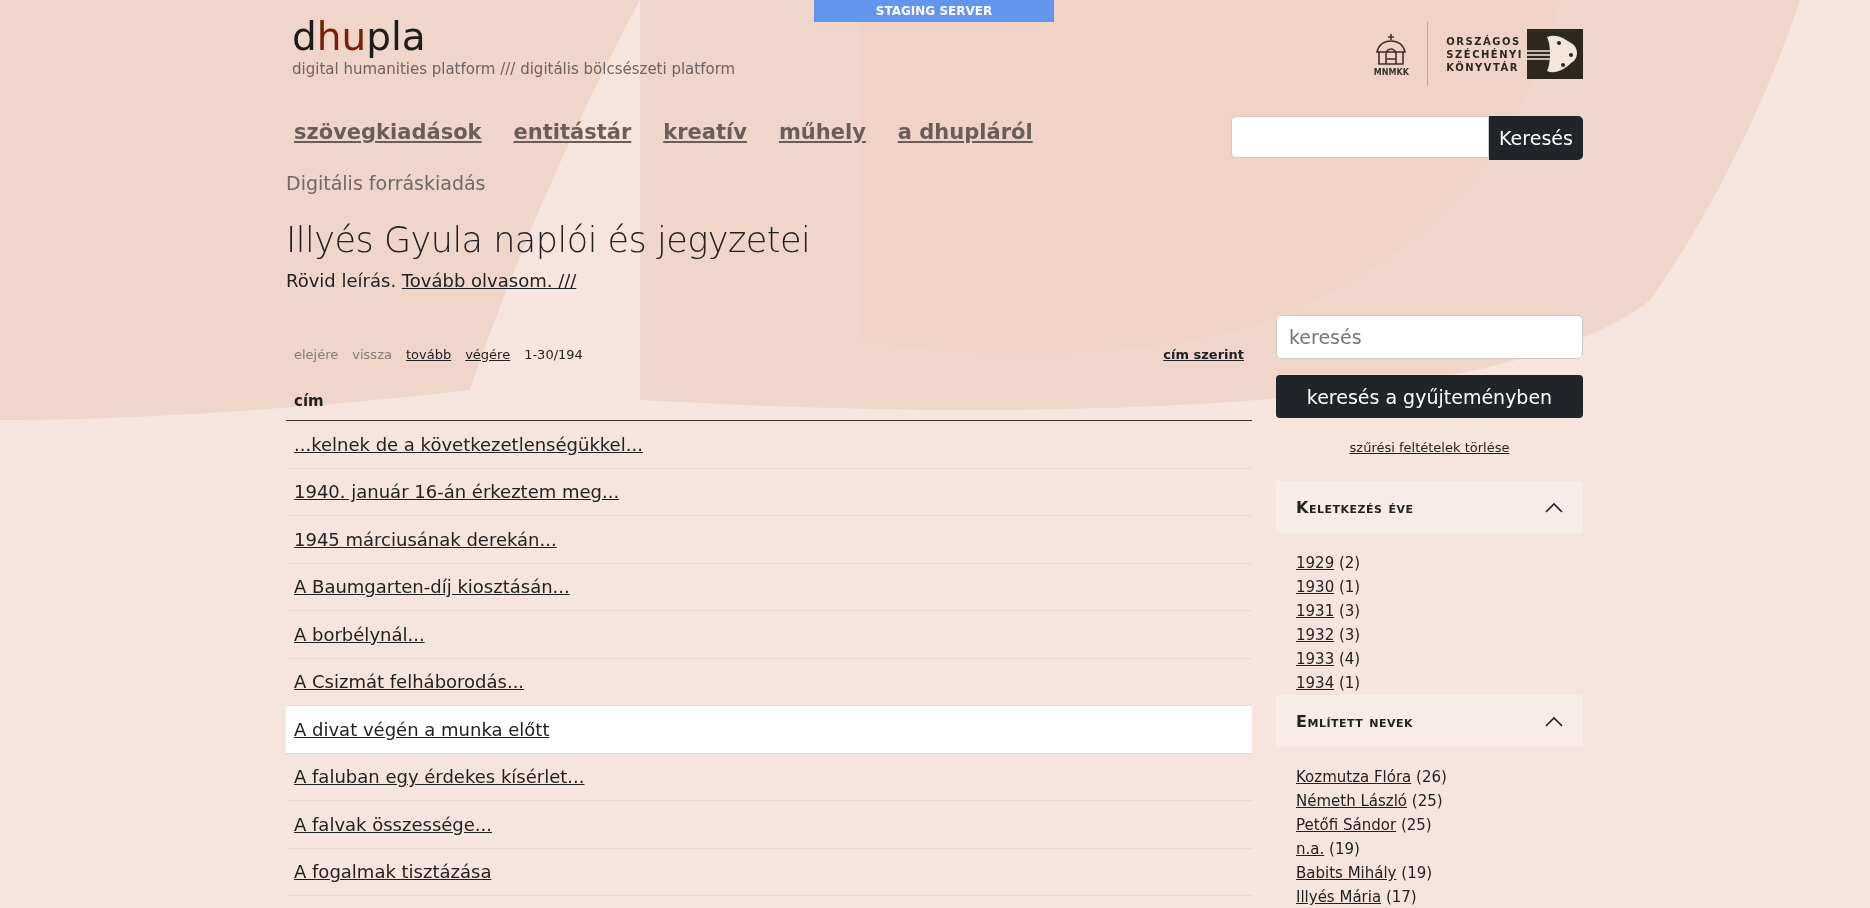  I want to click on clear-filters-link: szűrési feltételek törlése, so click(1429, 447).